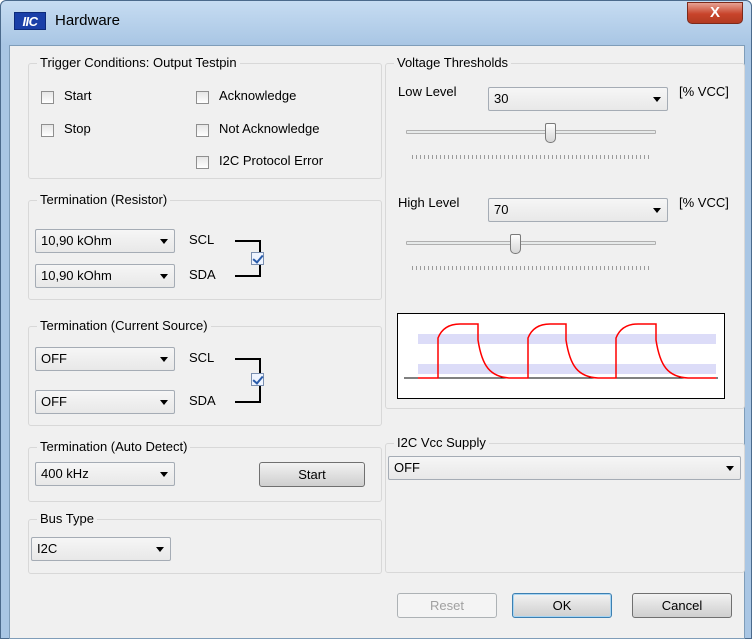  I want to click on sda-resistor-value: 10,90 kOhm, so click(76, 275).